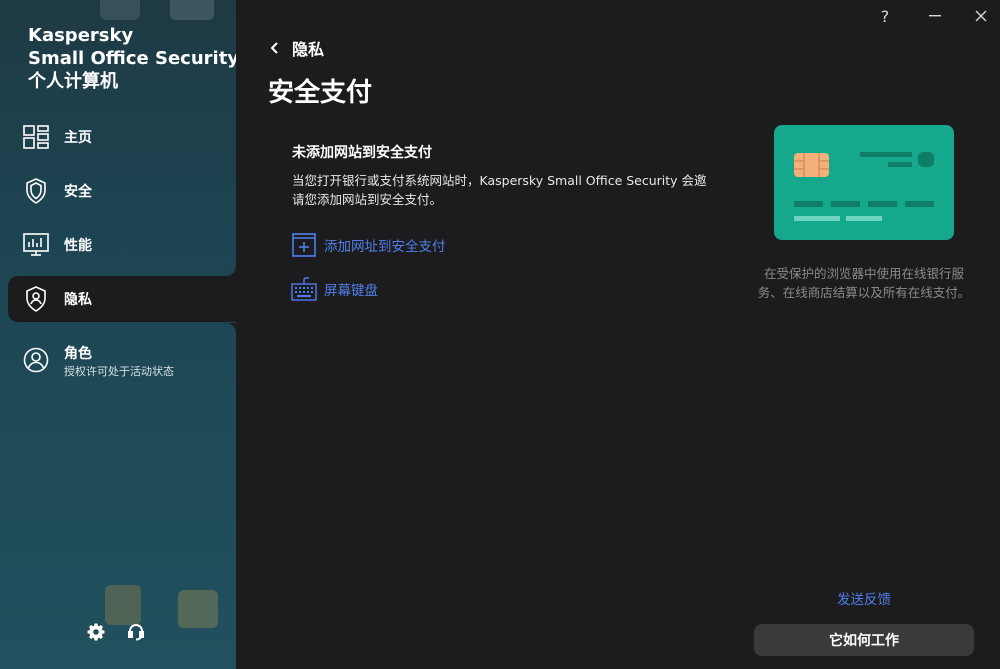 This screenshot has height=669, width=1000. Describe the element at coordinates (122, 299) in the screenshot. I see `sidebar-item-privacy: 隐私` at that location.